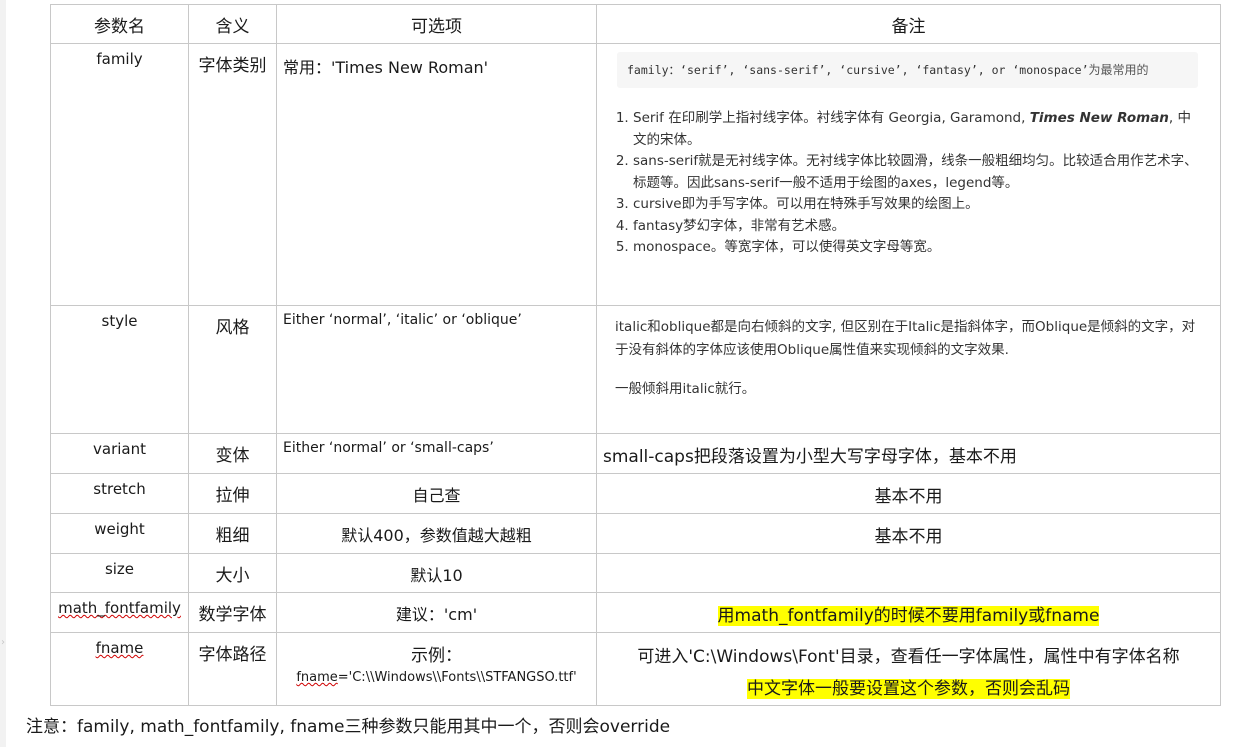 This screenshot has width=1258, height=747. Describe the element at coordinates (232, 174) in the screenshot. I see `param-meaning: 字体类别` at that location.